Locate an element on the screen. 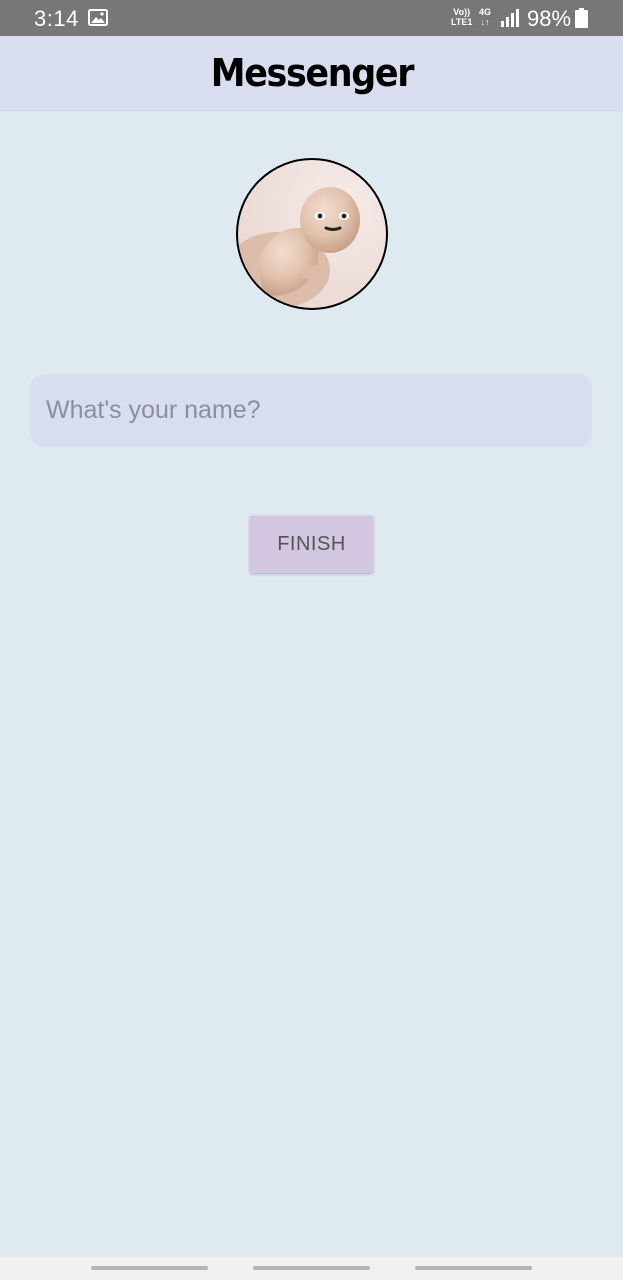  status-time: 3:14 is located at coordinates (56, 18).